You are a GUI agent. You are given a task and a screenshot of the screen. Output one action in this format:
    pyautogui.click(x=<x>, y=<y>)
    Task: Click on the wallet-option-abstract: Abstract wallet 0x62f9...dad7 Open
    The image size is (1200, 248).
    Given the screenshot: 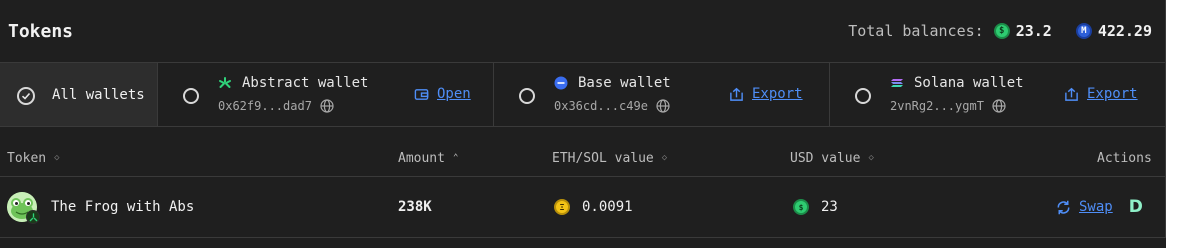 What is the action you would take?
    pyautogui.click(x=326, y=94)
    